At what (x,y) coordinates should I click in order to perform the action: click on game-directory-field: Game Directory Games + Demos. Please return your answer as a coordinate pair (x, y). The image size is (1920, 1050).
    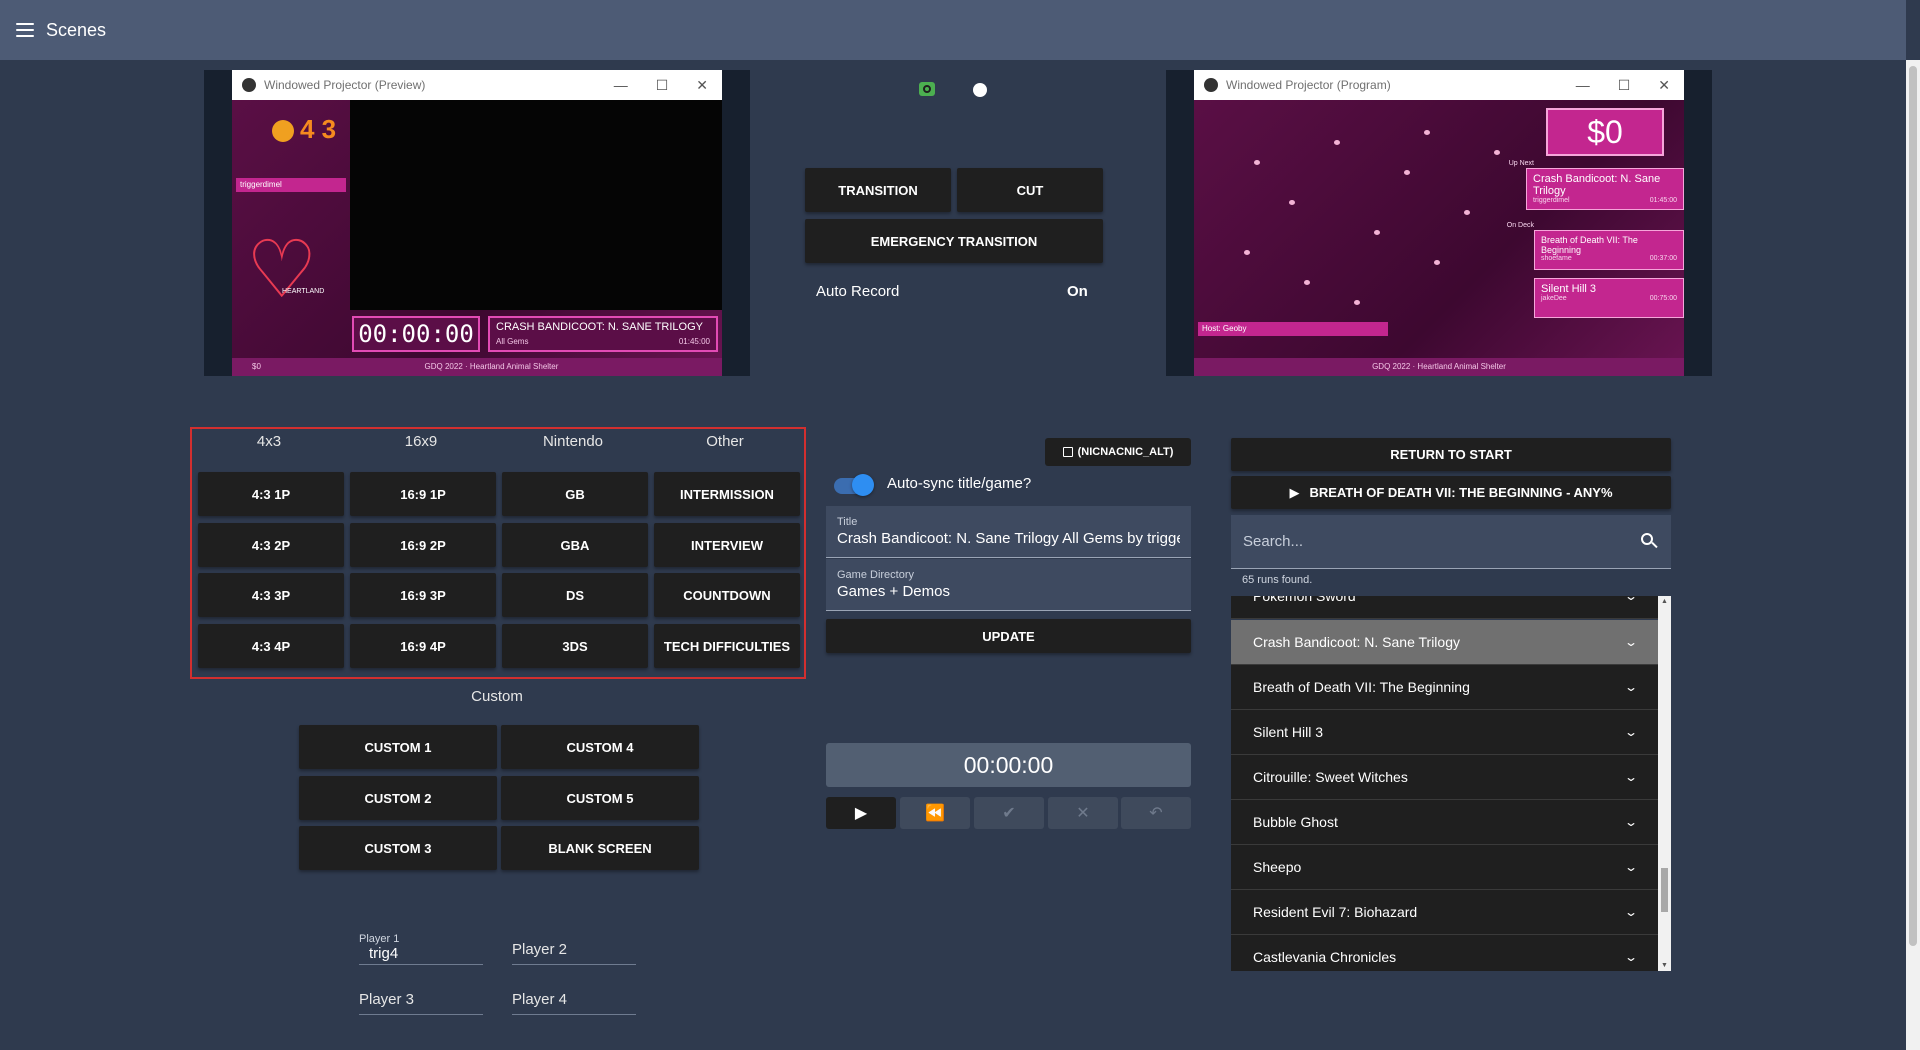
    Looking at the image, I should click on (1008, 585).